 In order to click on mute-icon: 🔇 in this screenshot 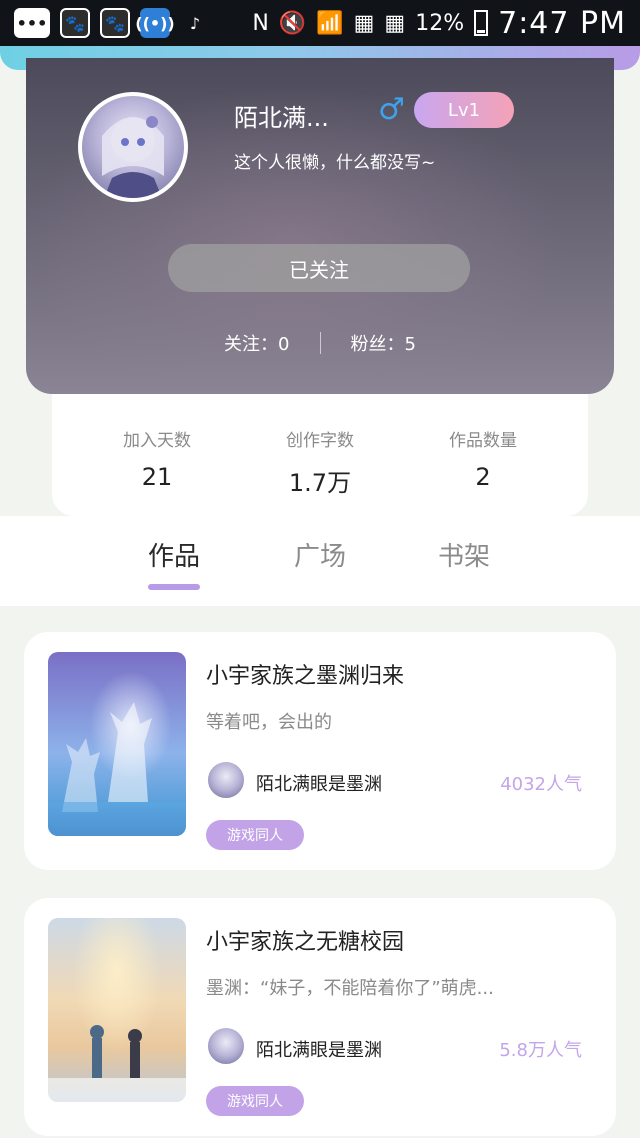, I will do `click(292, 23)`.